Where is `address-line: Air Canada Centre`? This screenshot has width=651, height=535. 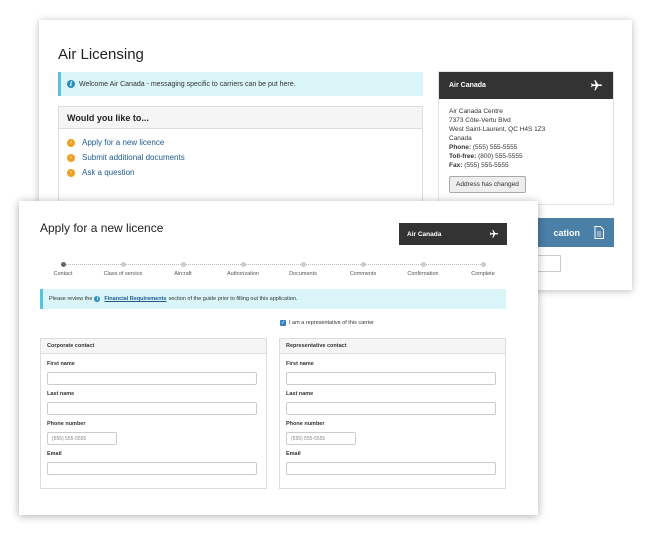
address-line: Air Canada Centre is located at coordinates (476, 111).